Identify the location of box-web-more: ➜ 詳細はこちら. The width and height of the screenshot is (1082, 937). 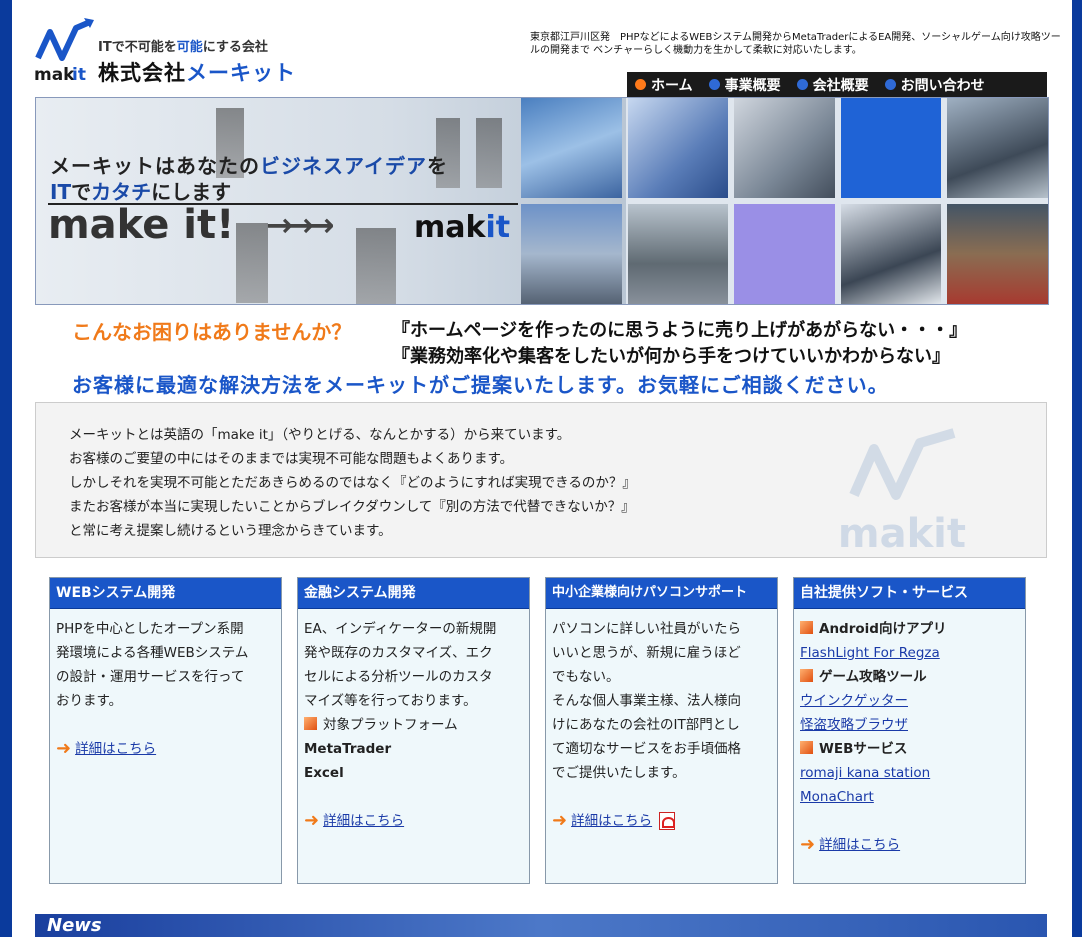
(165, 749).